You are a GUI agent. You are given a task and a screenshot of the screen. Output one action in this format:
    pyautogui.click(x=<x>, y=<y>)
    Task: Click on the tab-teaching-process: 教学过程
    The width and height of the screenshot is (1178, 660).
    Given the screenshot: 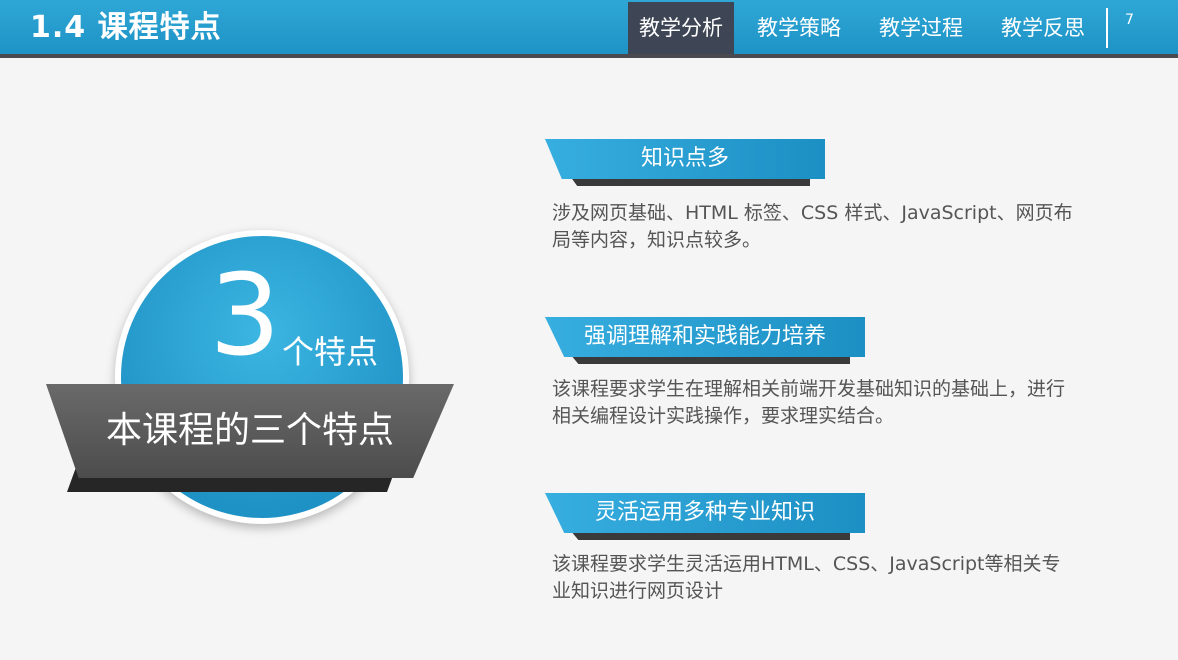 What is the action you would take?
    pyautogui.click(x=921, y=28)
    